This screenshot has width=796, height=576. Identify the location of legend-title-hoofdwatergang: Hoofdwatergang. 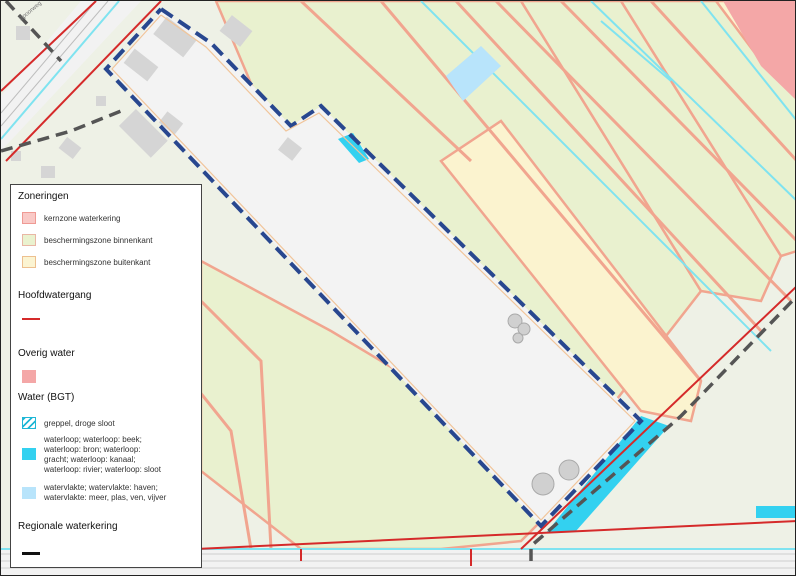
(55, 295).